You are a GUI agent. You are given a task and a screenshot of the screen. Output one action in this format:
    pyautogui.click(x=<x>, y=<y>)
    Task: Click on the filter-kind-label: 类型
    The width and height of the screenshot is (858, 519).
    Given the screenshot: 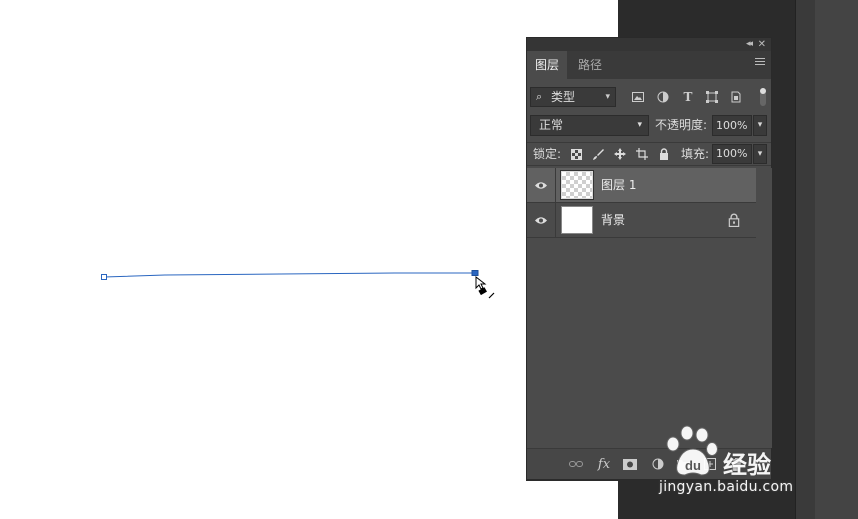 What is the action you would take?
    pyautogui.click(x=563, y=97)
    